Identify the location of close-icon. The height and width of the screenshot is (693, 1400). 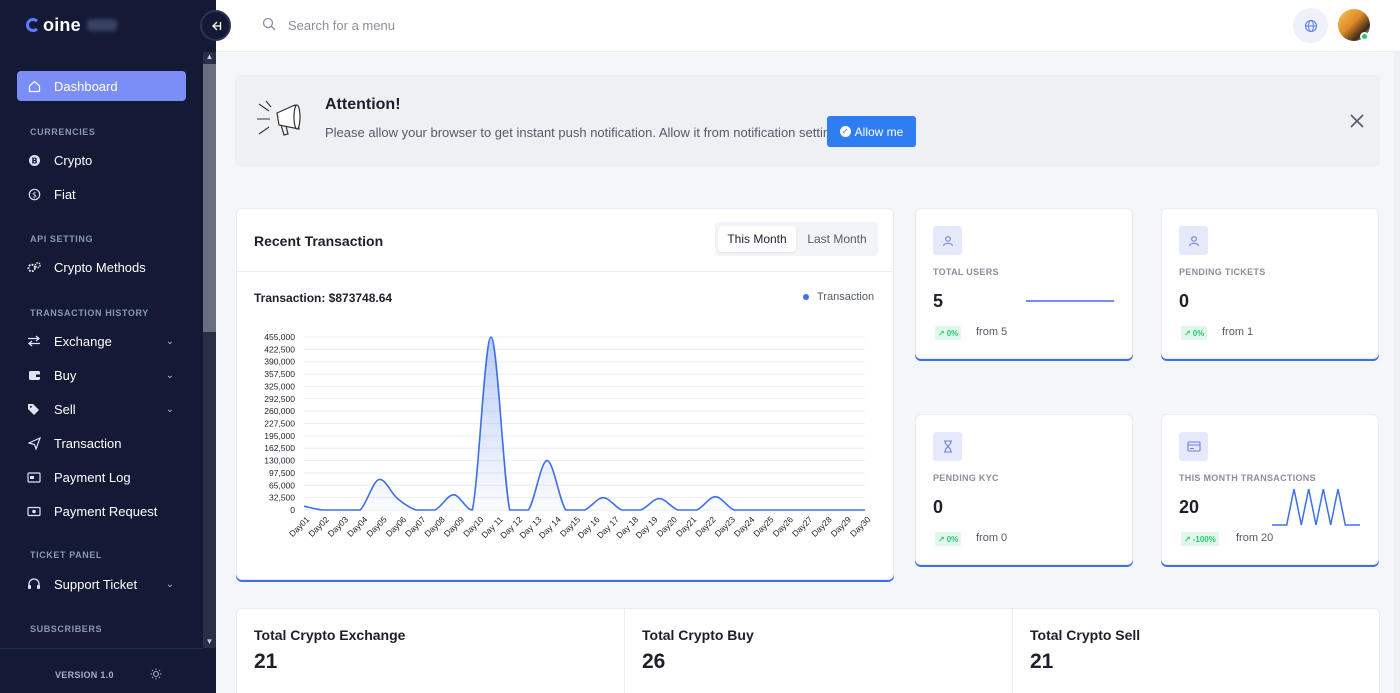
(1357, 121).